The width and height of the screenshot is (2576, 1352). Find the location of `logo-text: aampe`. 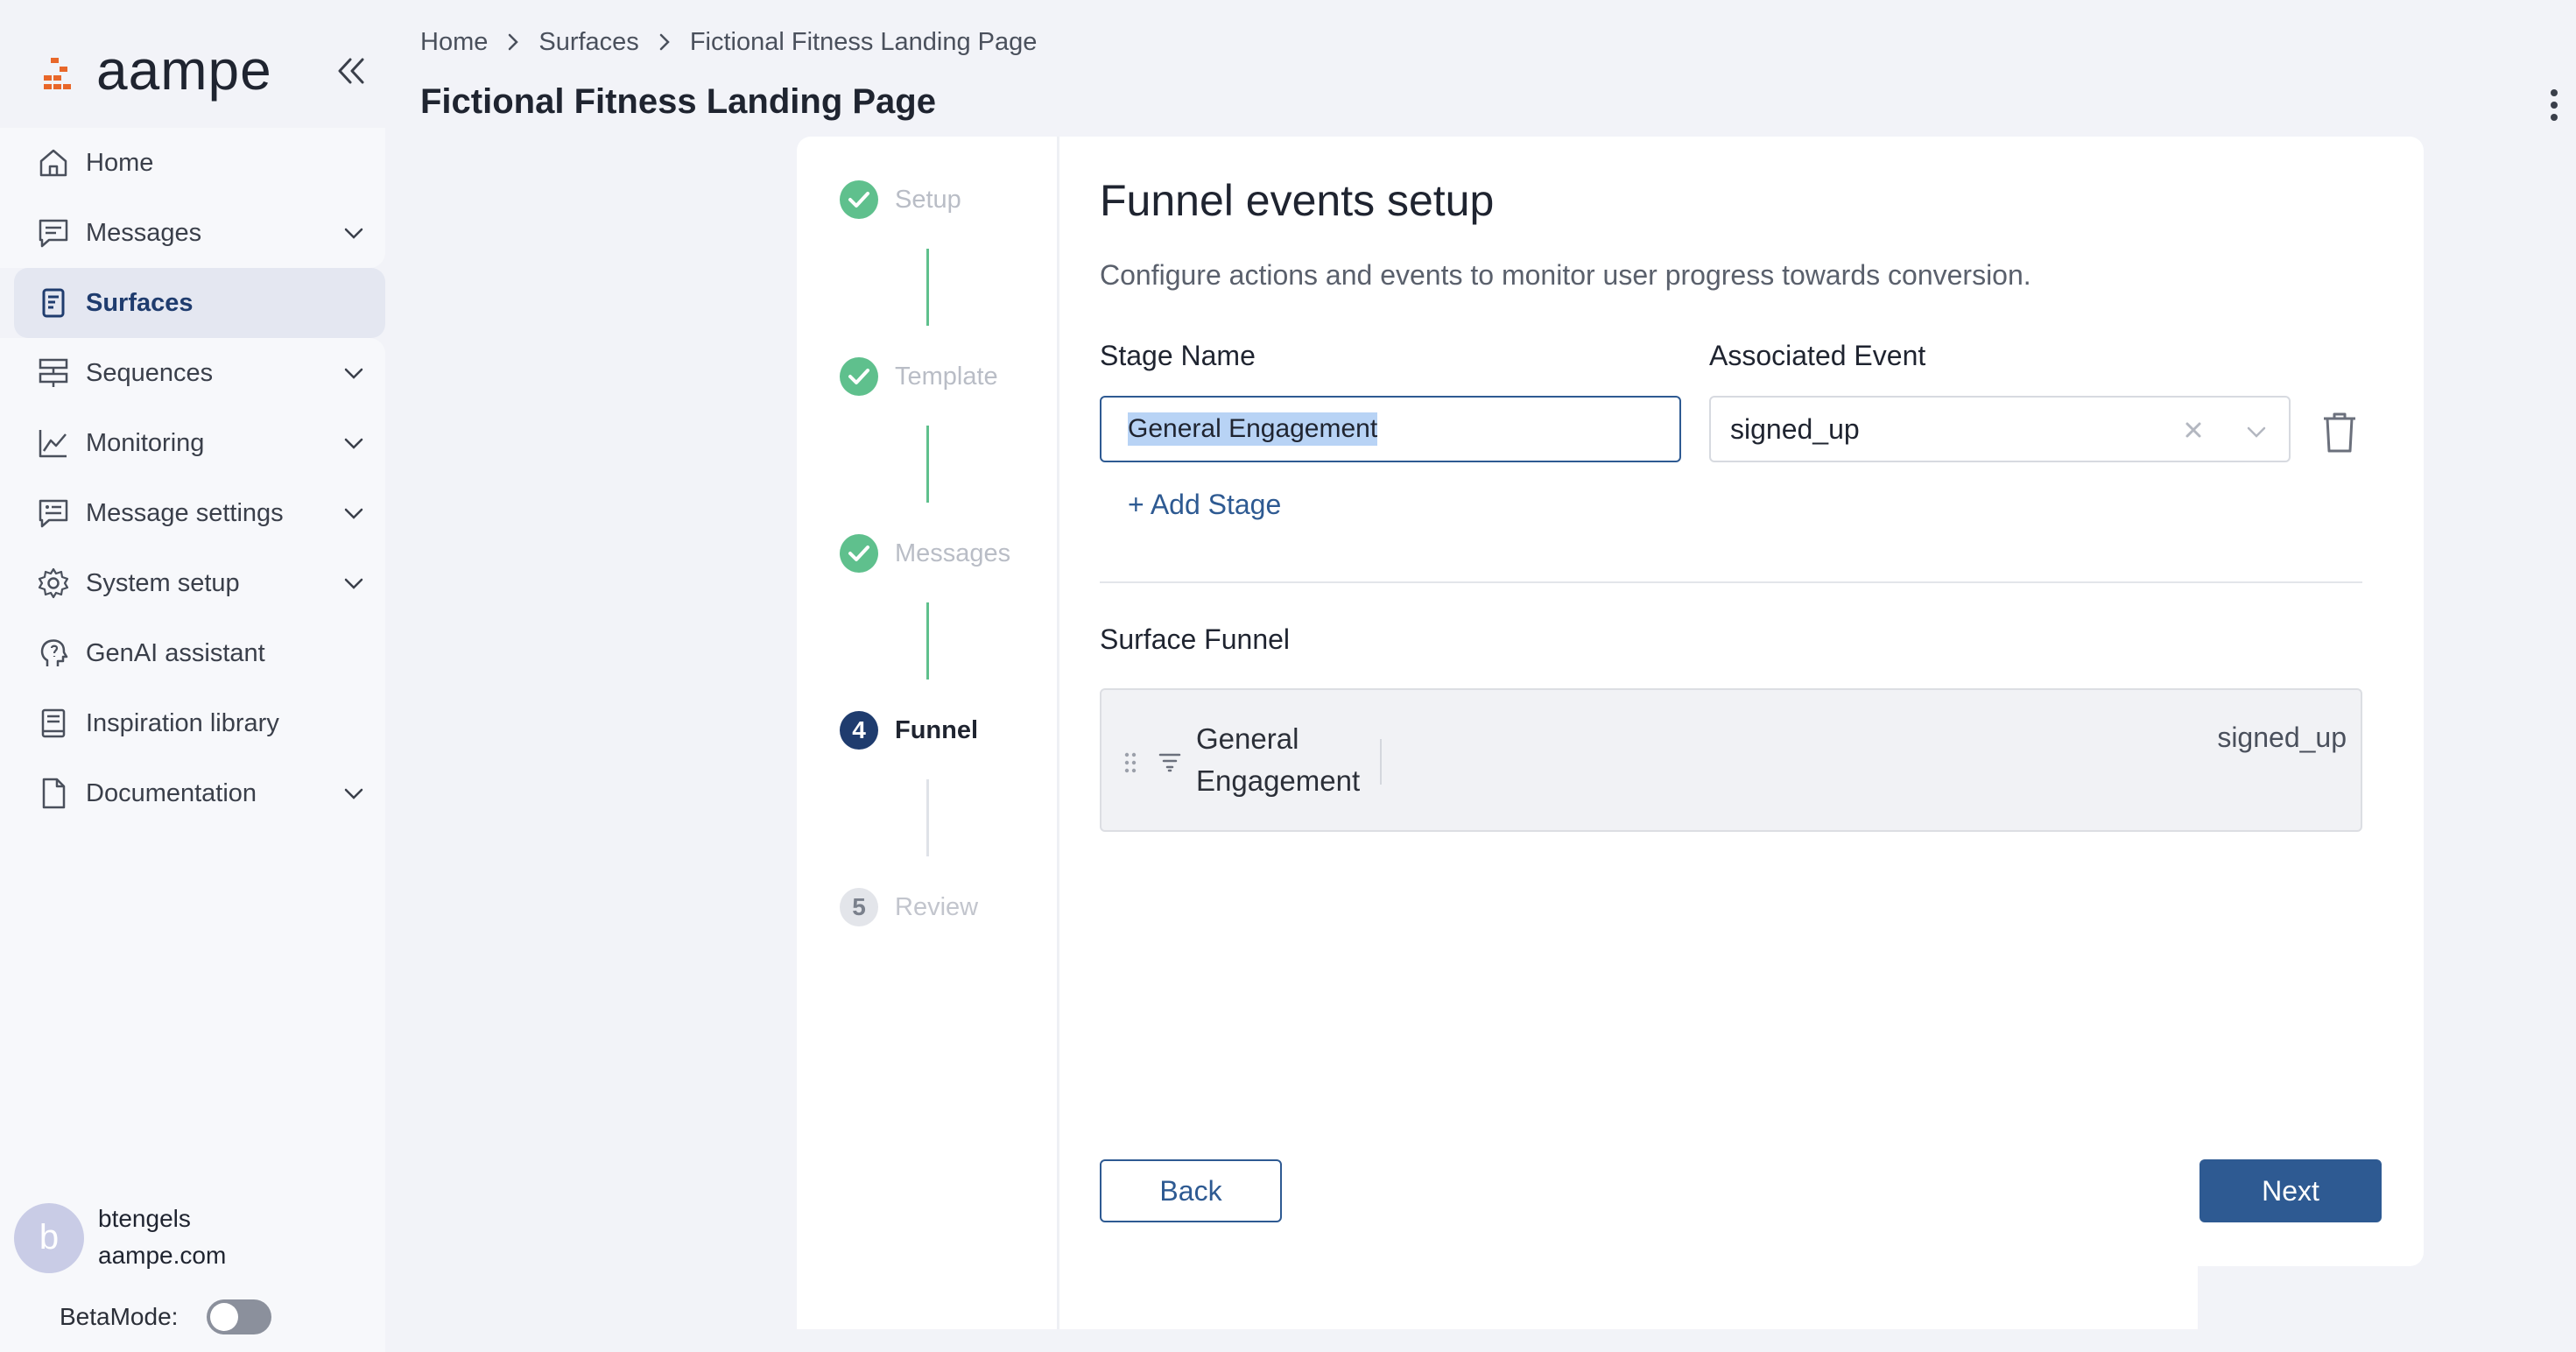

logo-text: aampe is located at coordinates (184, 70).